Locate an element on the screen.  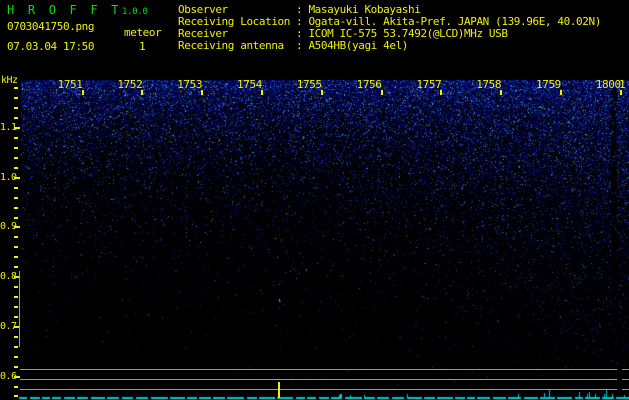
echo-count: 1 is located at coordinates (142, 46).